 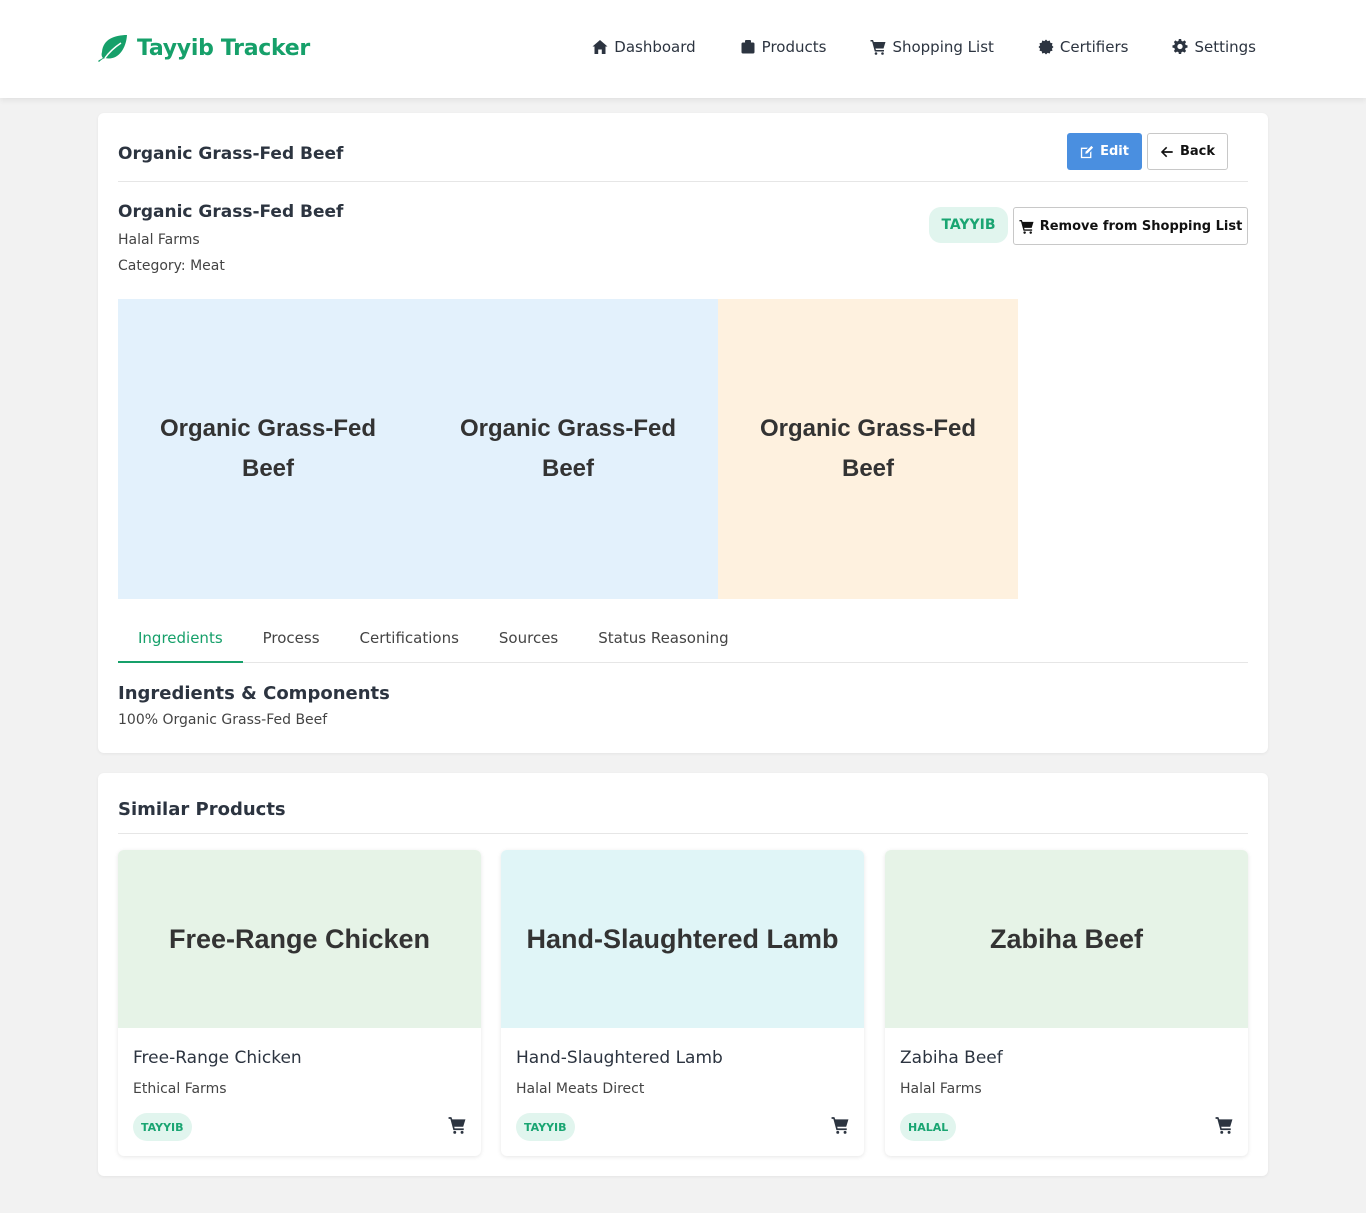 I want to click on ingredients-text: 100% Organic Grass-Fed Beef, so click(x=223, y=720).